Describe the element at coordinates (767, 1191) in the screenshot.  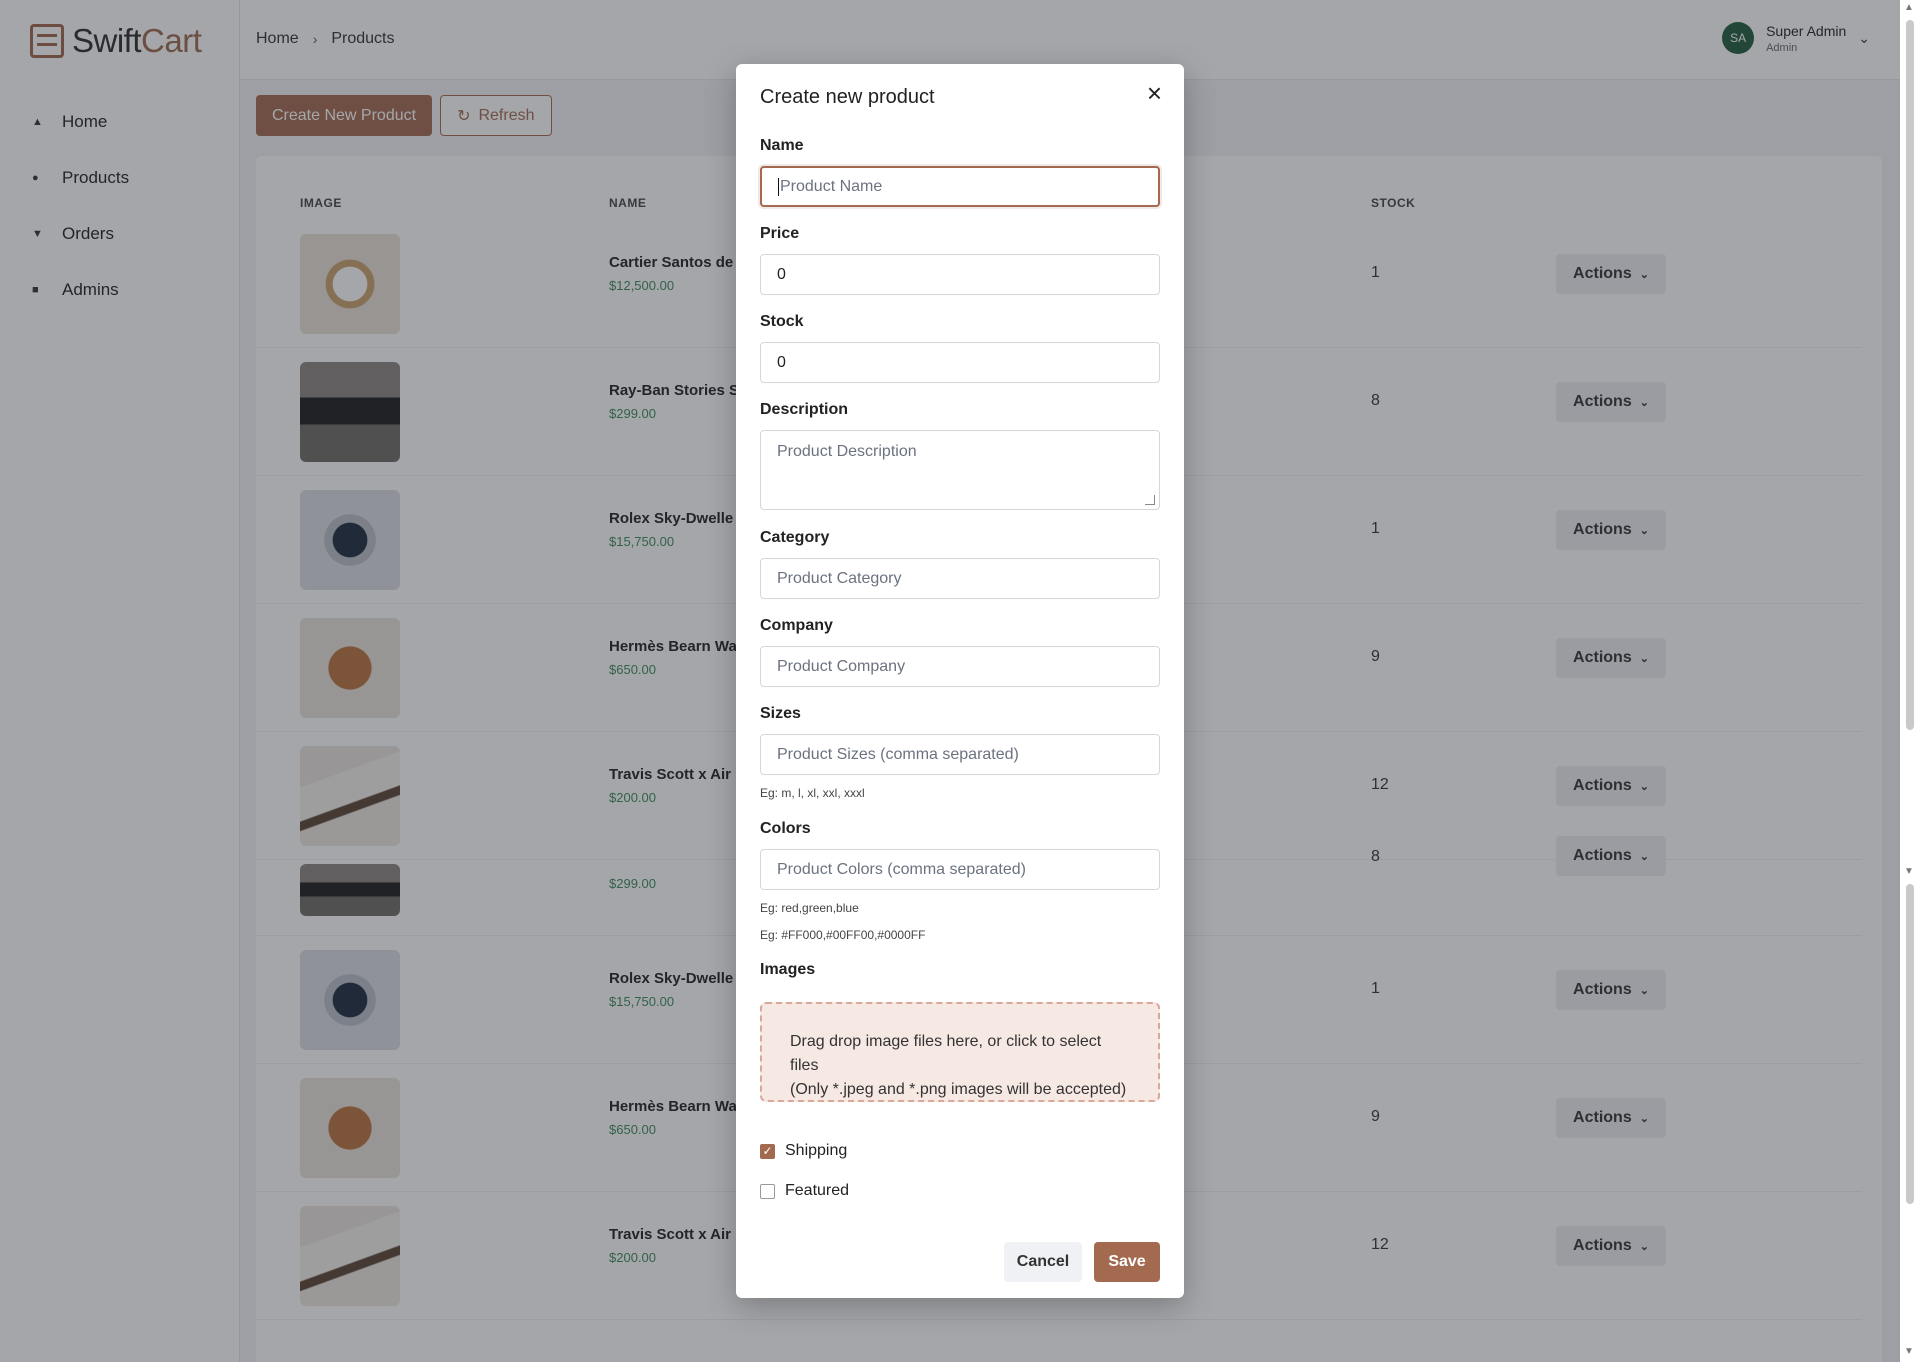
I see `featured-checkbox` at that location.